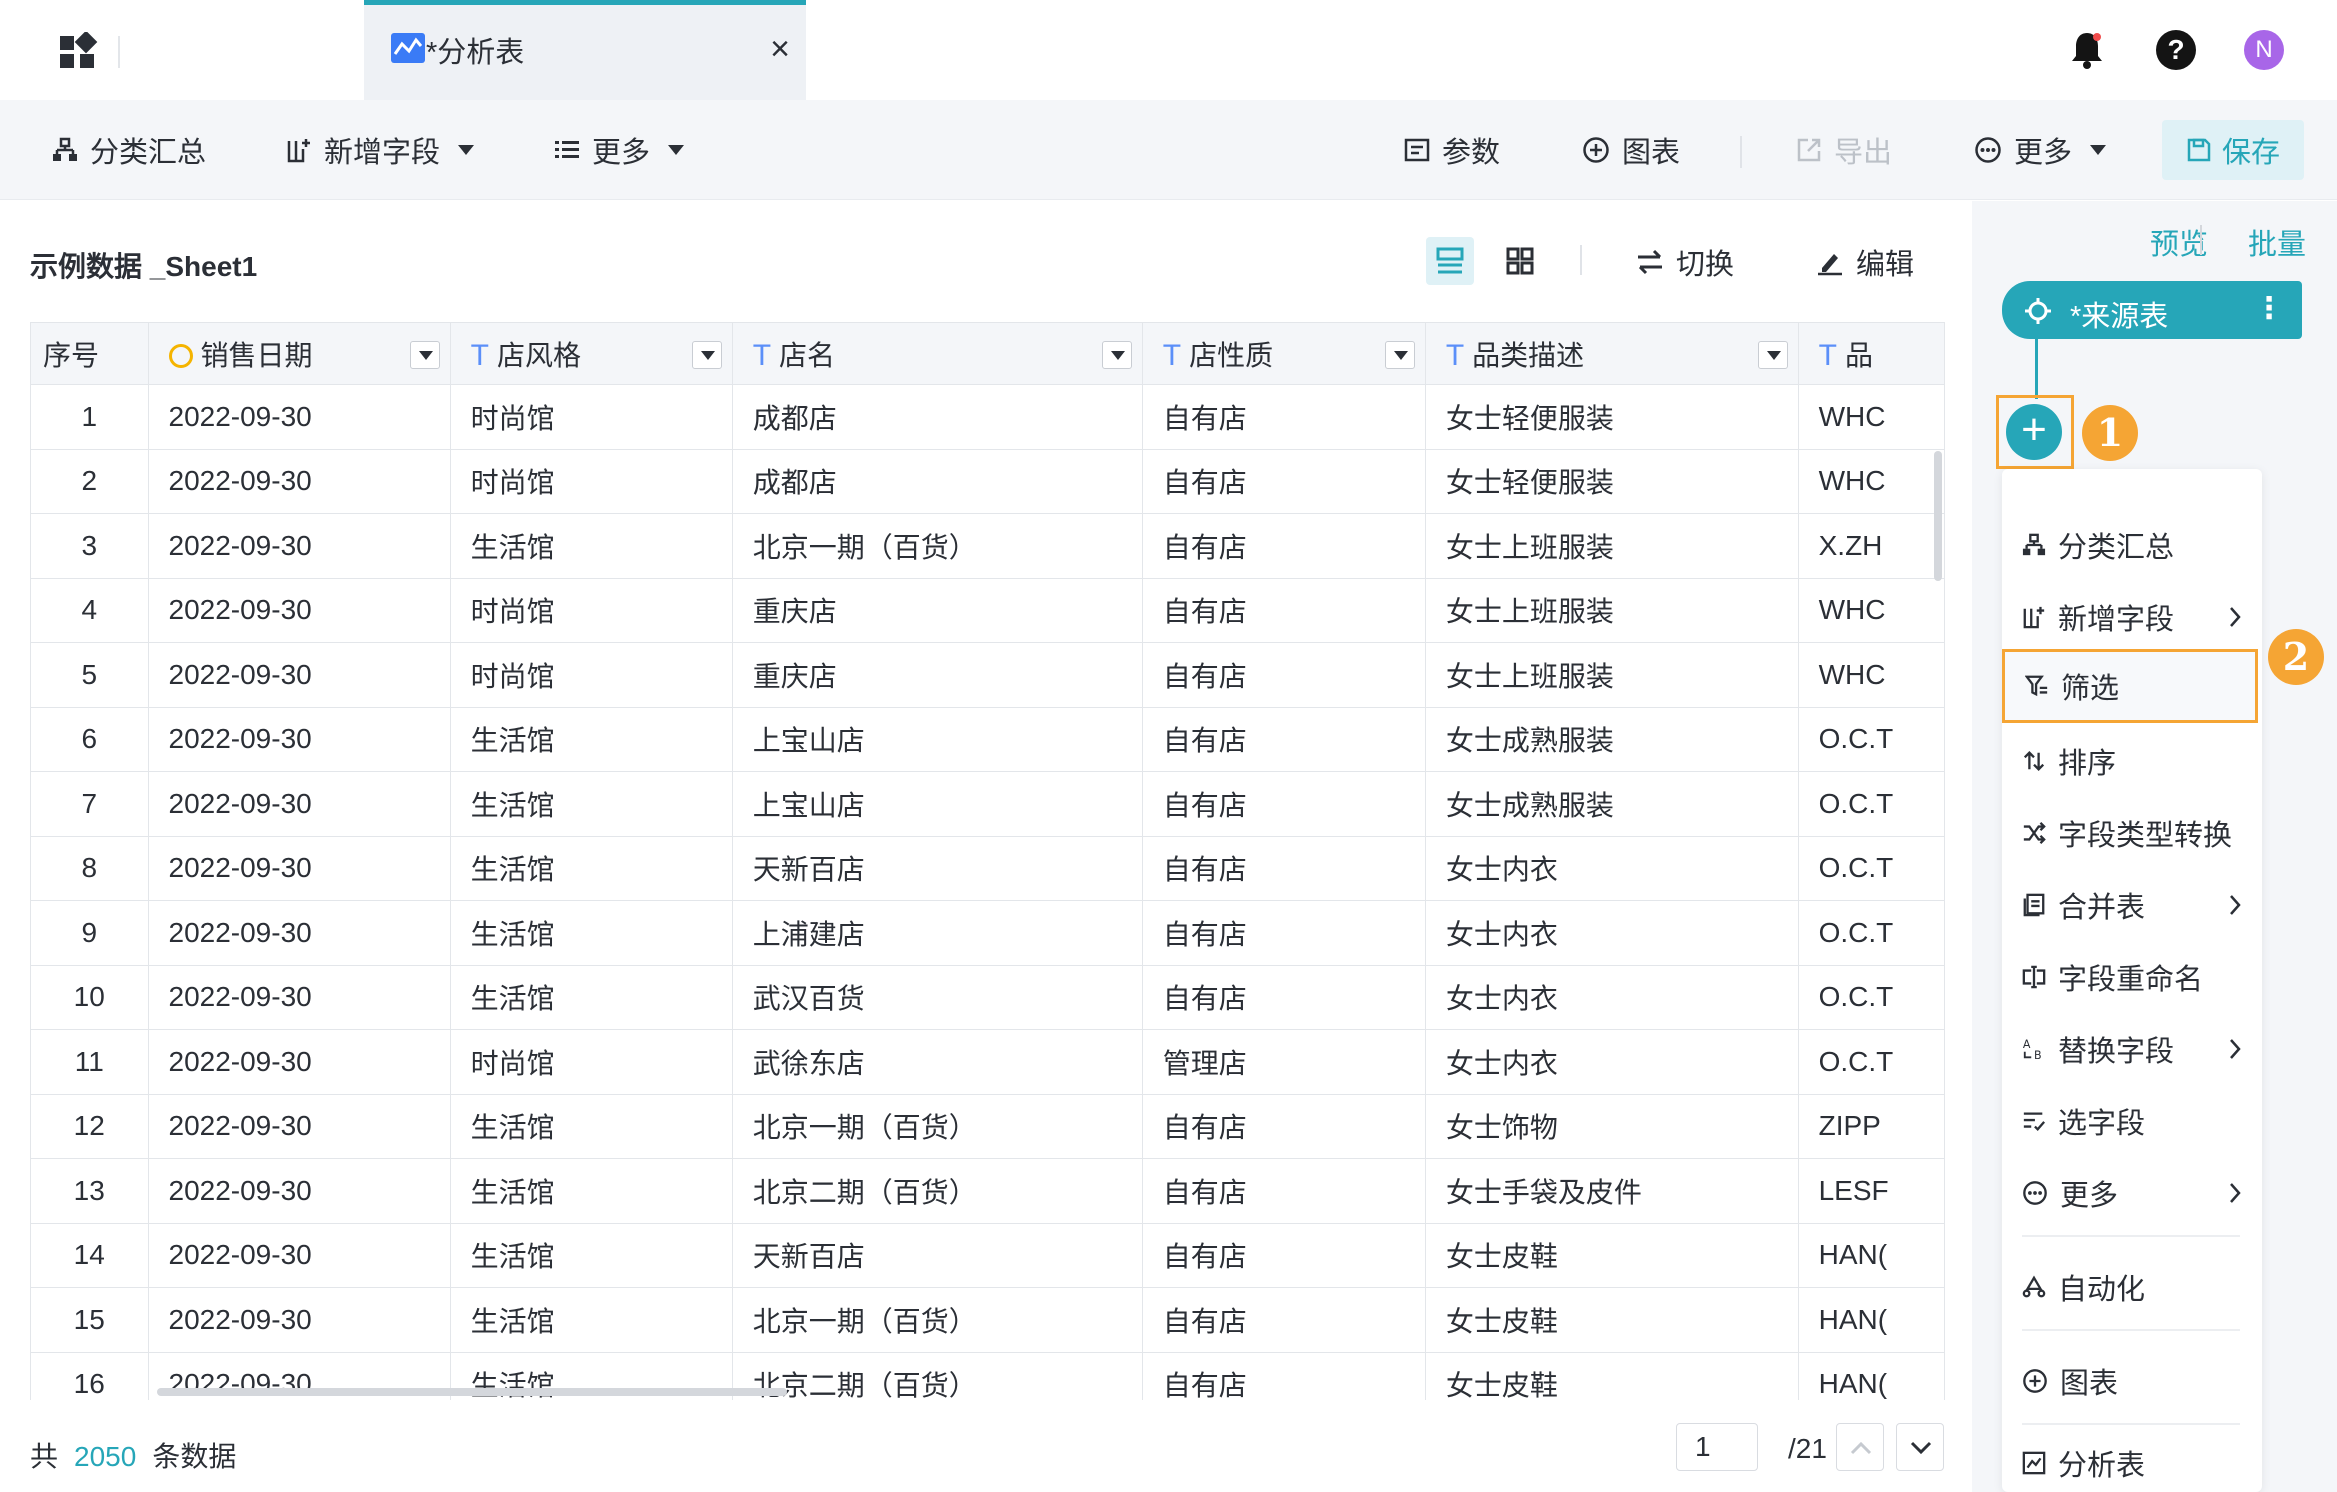 This screenshot has height=1492, width=2337. I want to click on batch-link: 批量, so click(2277, 242).